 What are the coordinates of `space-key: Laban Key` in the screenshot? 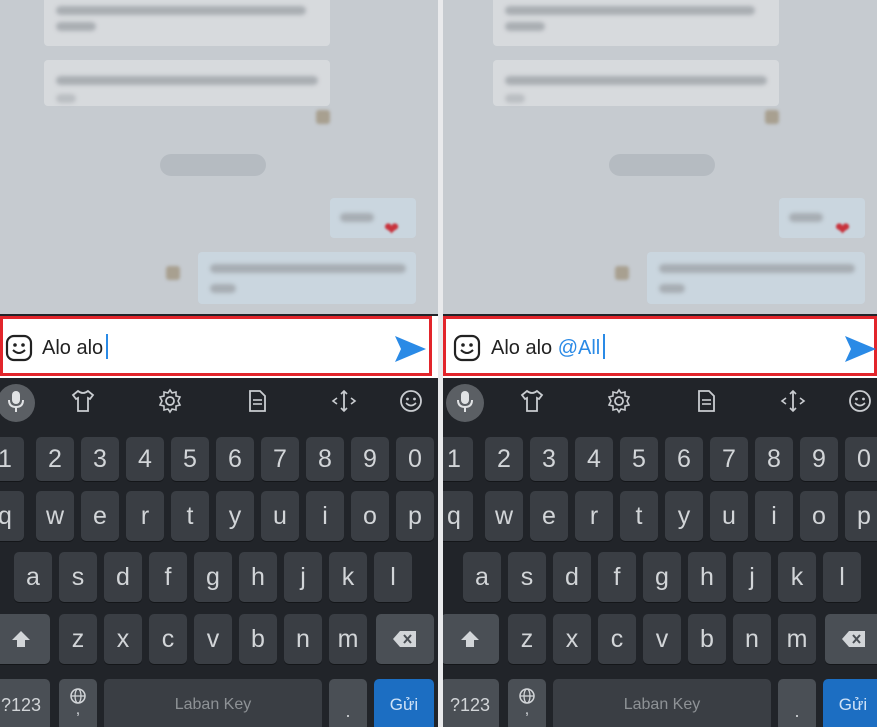 It's located at (213, 703).